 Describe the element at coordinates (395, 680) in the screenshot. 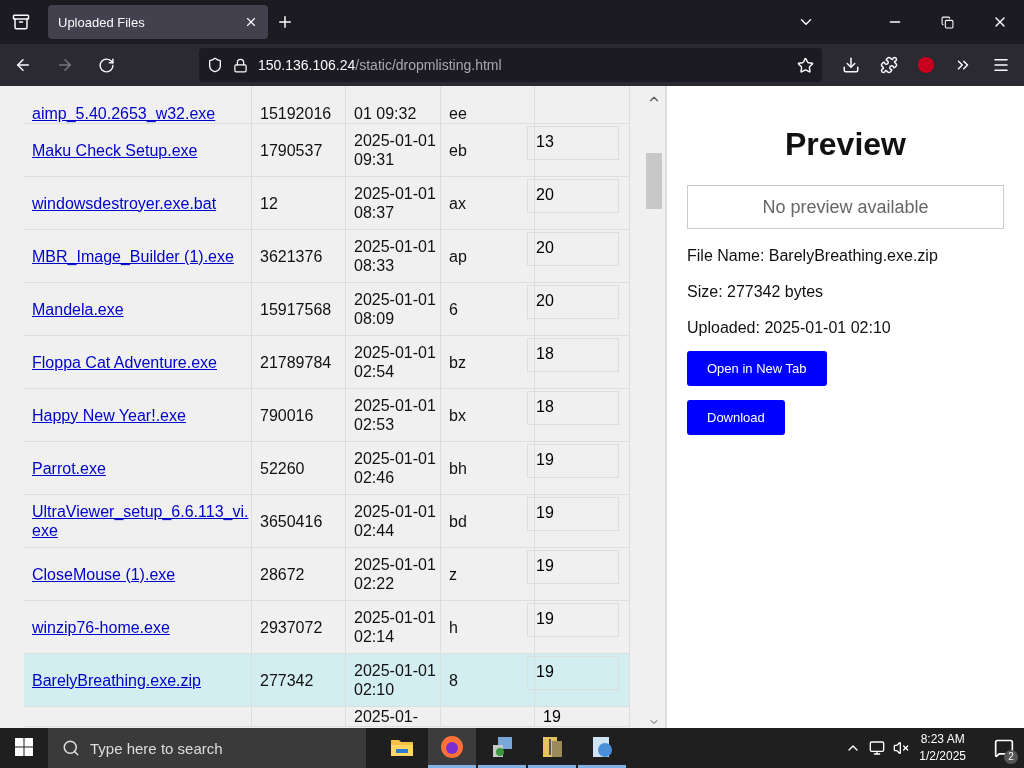

I see `table-cell-text: 2025-01-01 02:10` at that location.